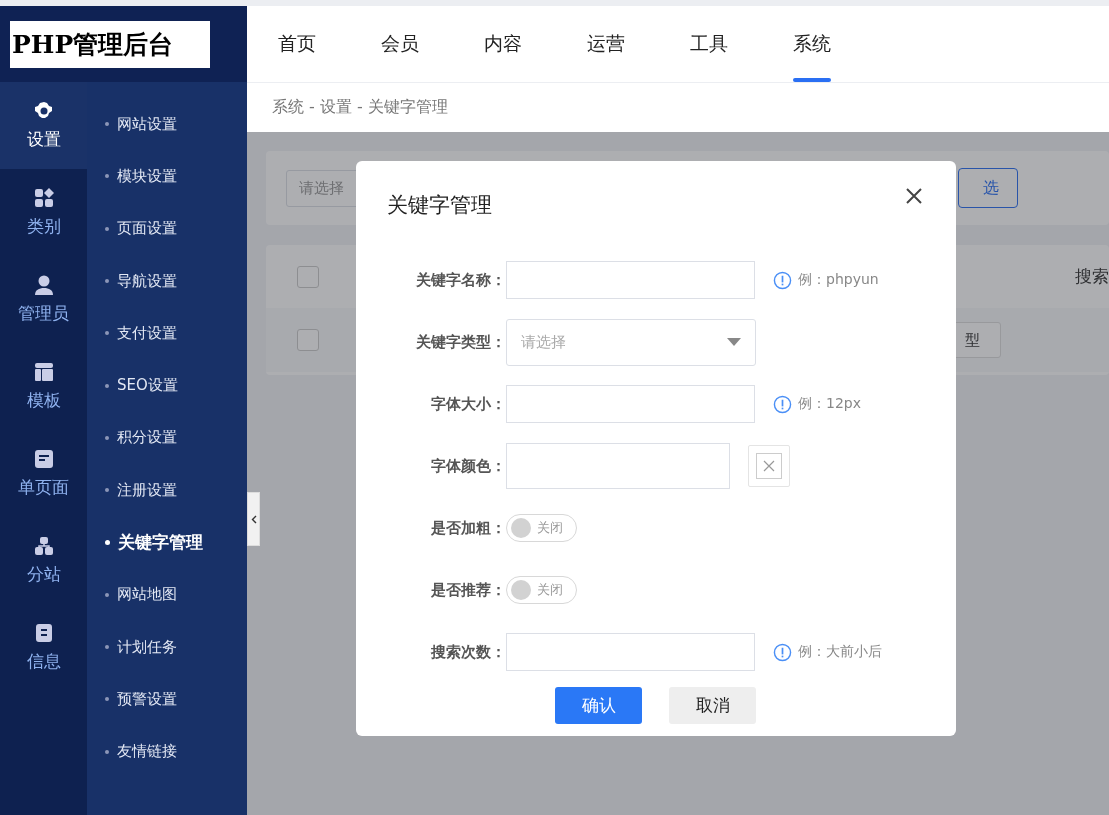  What do you see at coordinates (1092, 276) in the screenshot?
I see `column-header: 搜索` at bounding box center [1092, 276].